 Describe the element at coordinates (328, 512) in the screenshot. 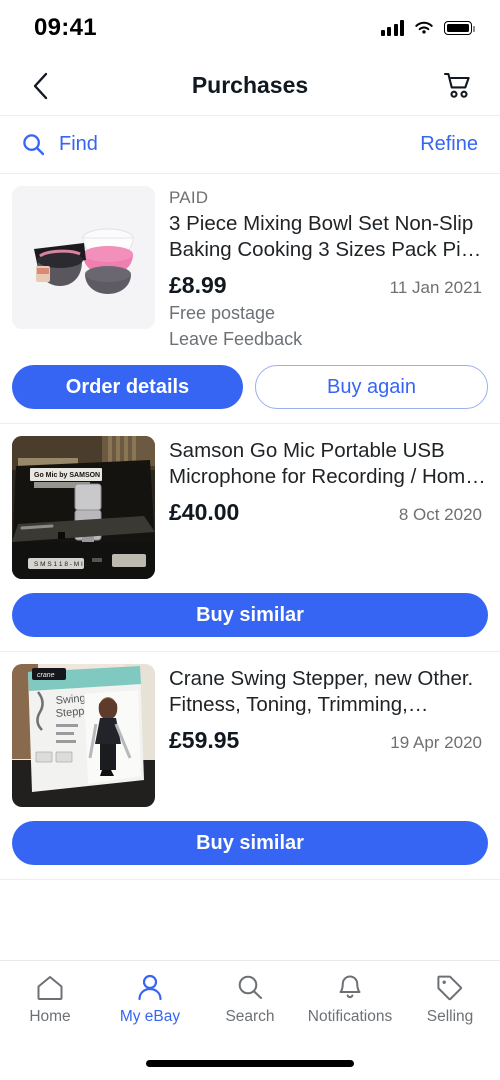

I see `price-row: £40.00 8 Oct 2020` at that location.